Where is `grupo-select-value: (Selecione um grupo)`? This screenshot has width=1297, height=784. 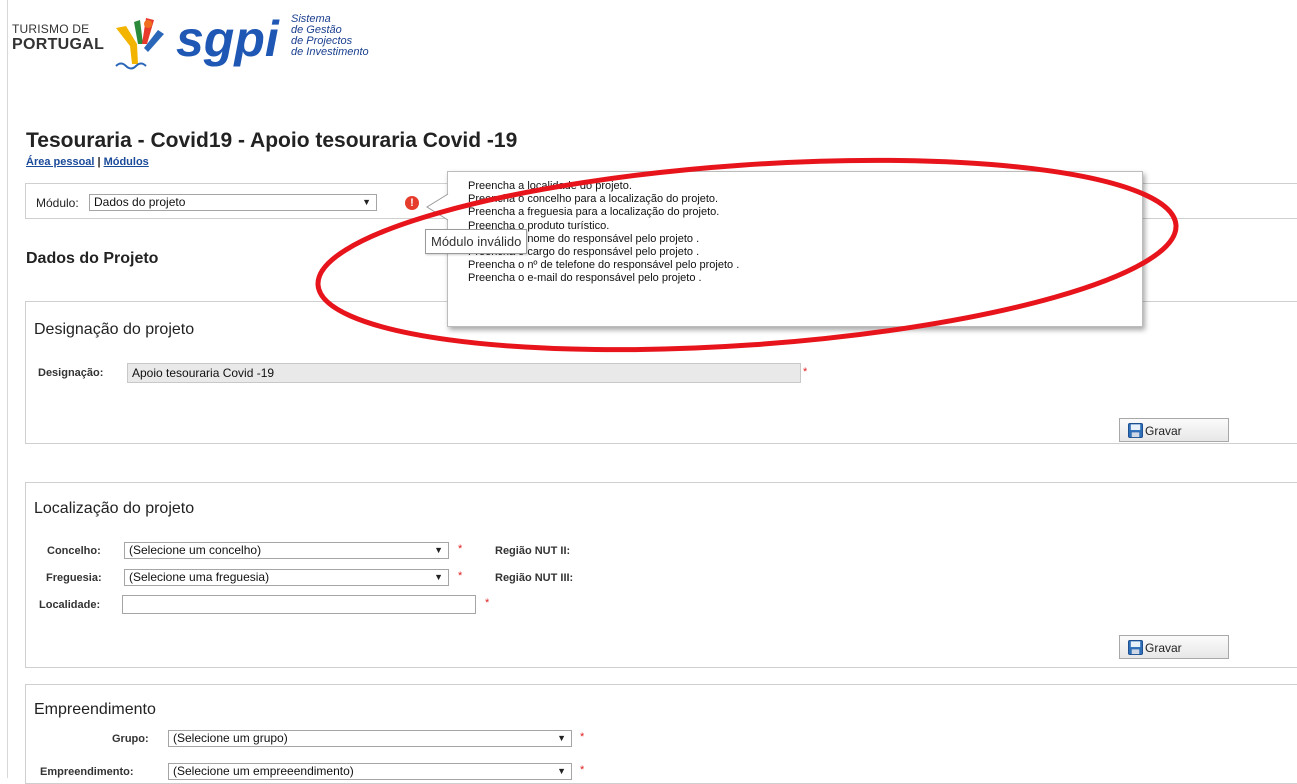
grupo-select-value: (Selecione um grupo) is located at coordinates (230, 738).